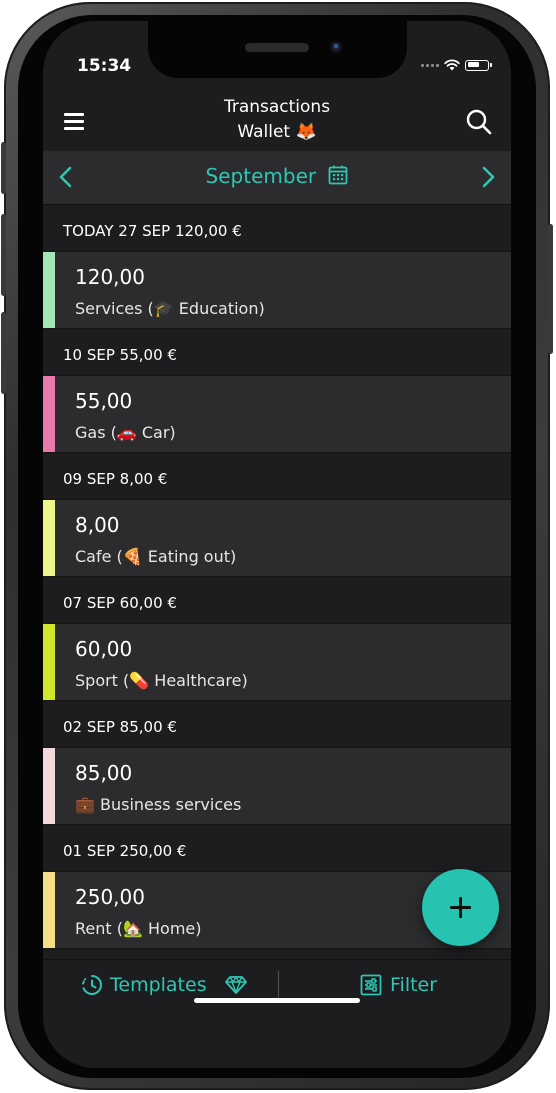 The height and width of the screenshot is (1093, 556). What do you see at coordinates (430, 65) in the screenshot?
I see `signal-icon` at bounding box center [430, 65].